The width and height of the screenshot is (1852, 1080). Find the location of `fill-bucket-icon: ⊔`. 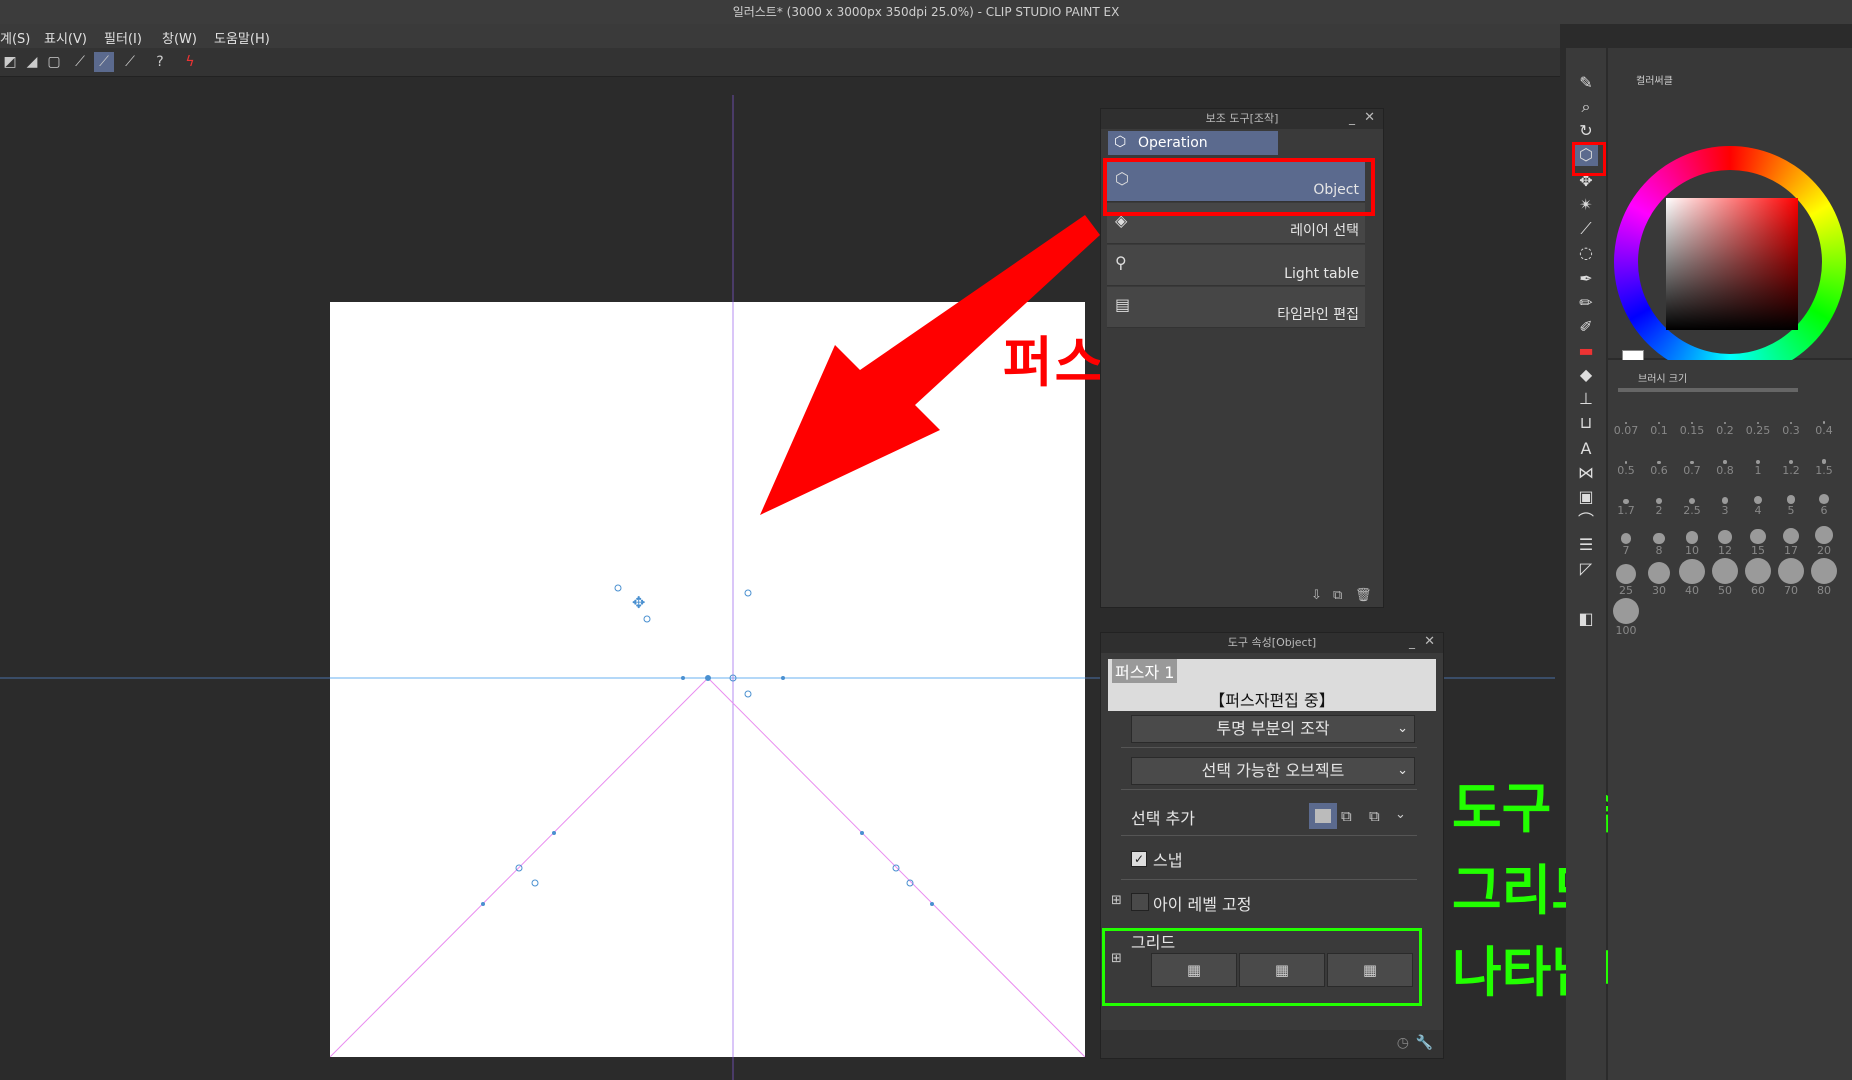

fill-bucket-icon: ⊔ is located at coordinates (1586, 423).